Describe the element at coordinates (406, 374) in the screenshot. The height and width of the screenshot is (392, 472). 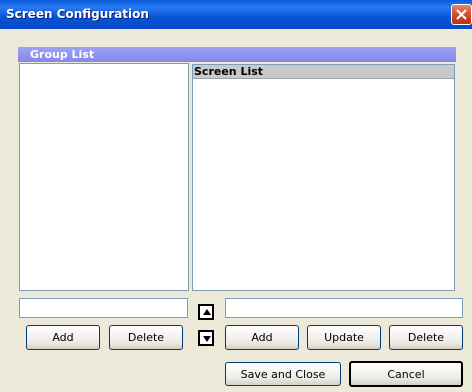
I see `cancel-button: Cancel` at that location.